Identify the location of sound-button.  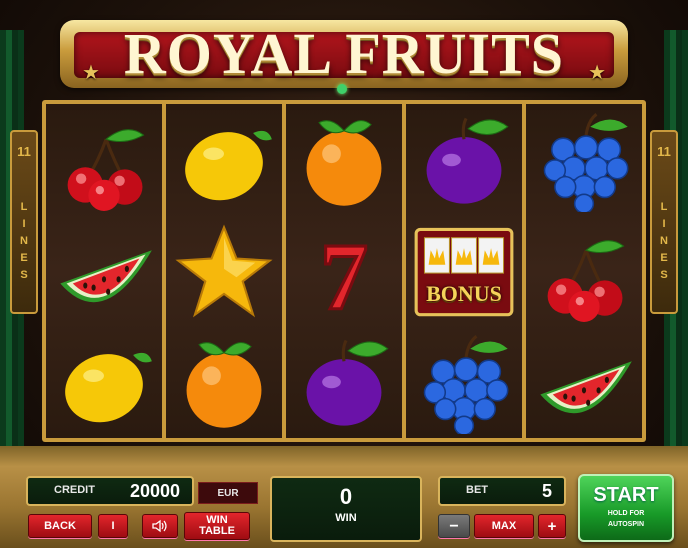
(160, 526).